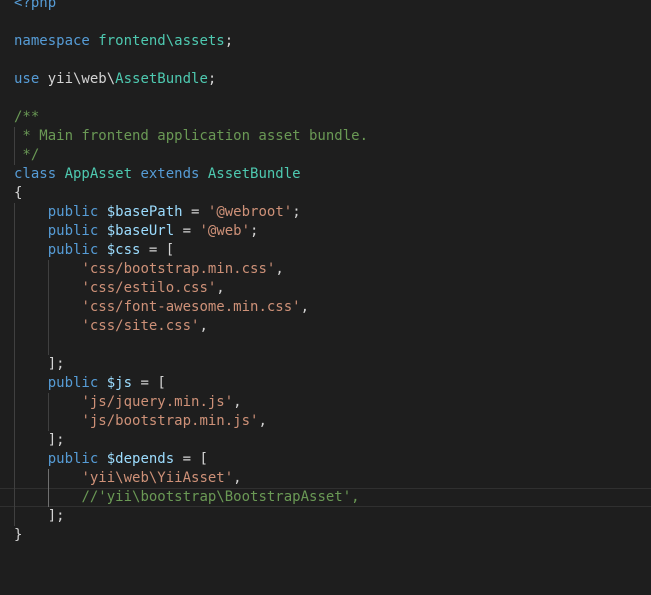  Describe the element at coordinates (157, 478) in the screenshot. I see `code-token: 'yii\web\YiiAsset'` at that location.